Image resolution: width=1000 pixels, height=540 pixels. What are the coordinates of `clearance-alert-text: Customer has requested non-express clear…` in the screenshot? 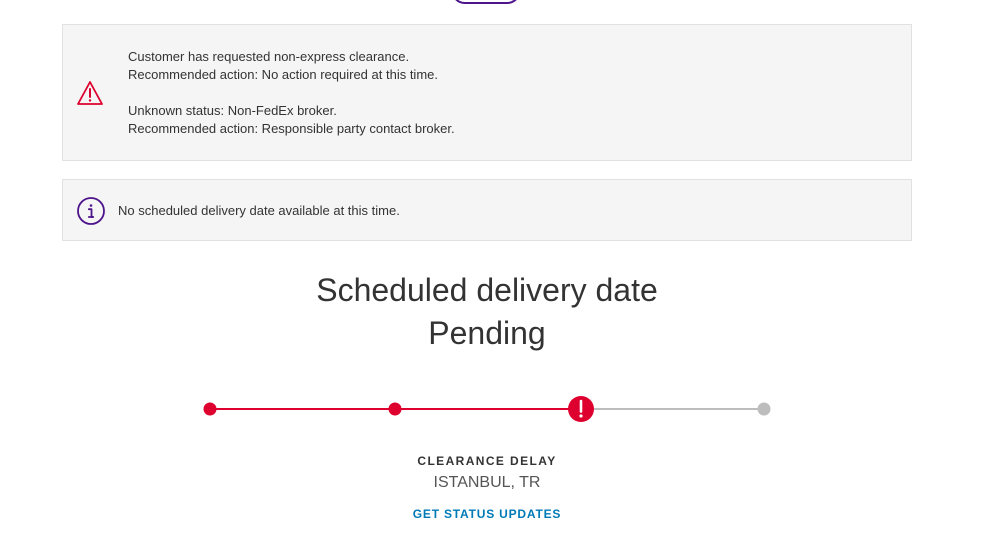 It's located at (291, 93).